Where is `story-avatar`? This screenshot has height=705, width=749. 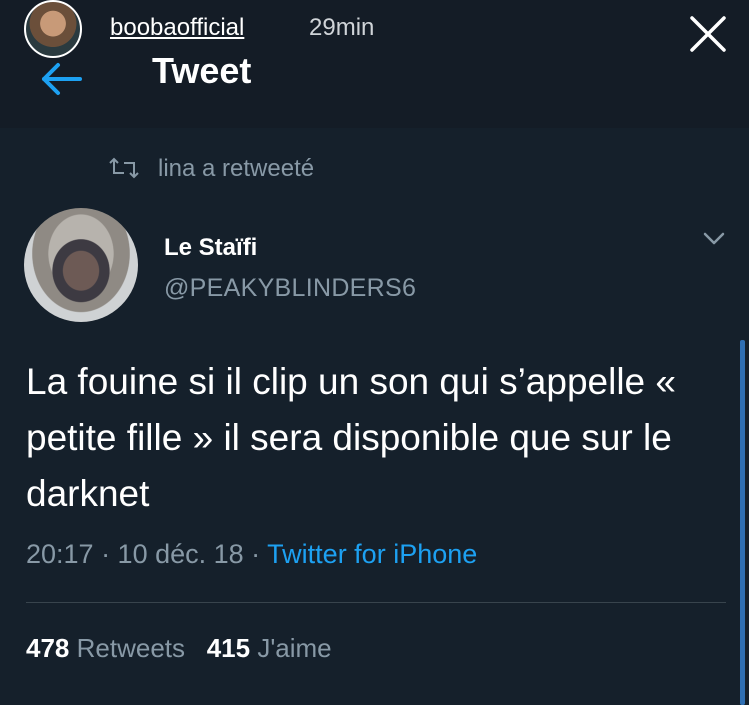
story-avatar is located at coordinates (53, 29).